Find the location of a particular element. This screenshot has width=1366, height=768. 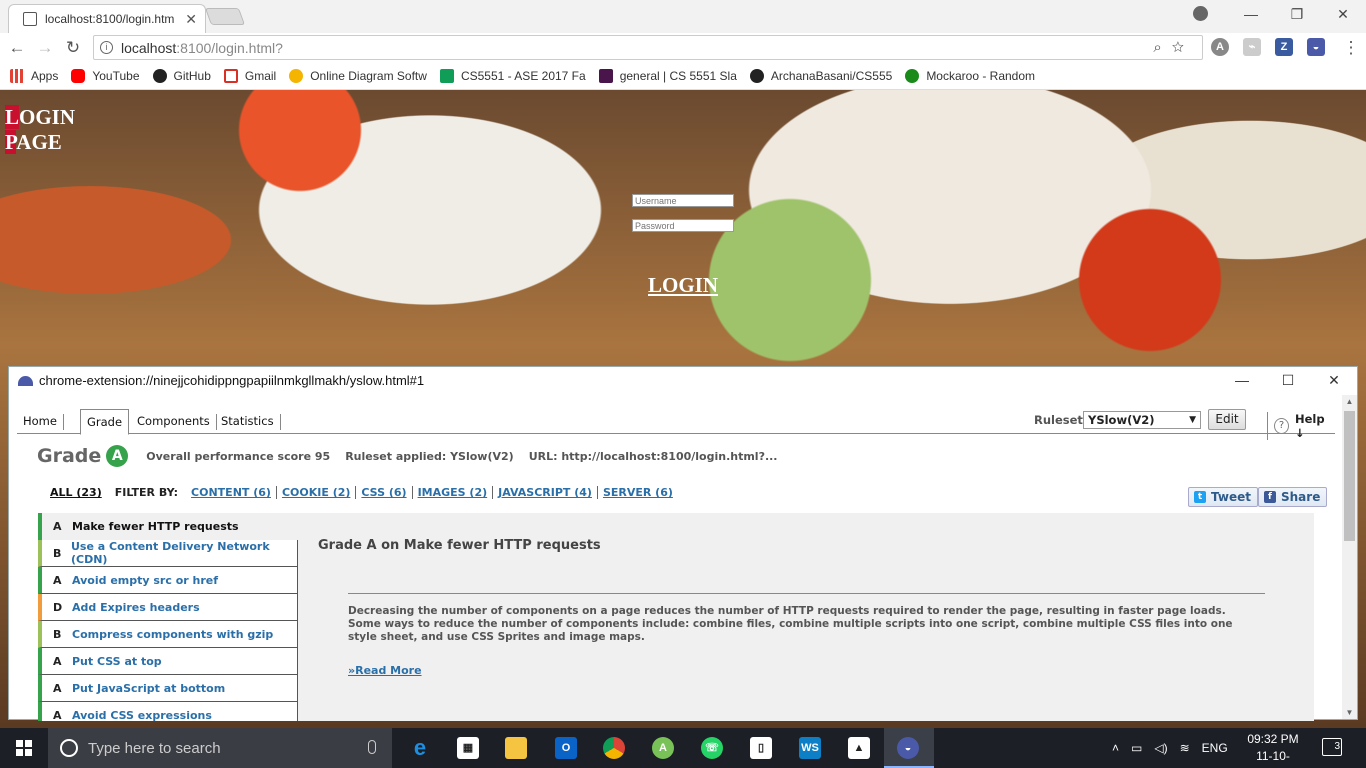

tab-grade: Grade is located at coordinates (105, 422).